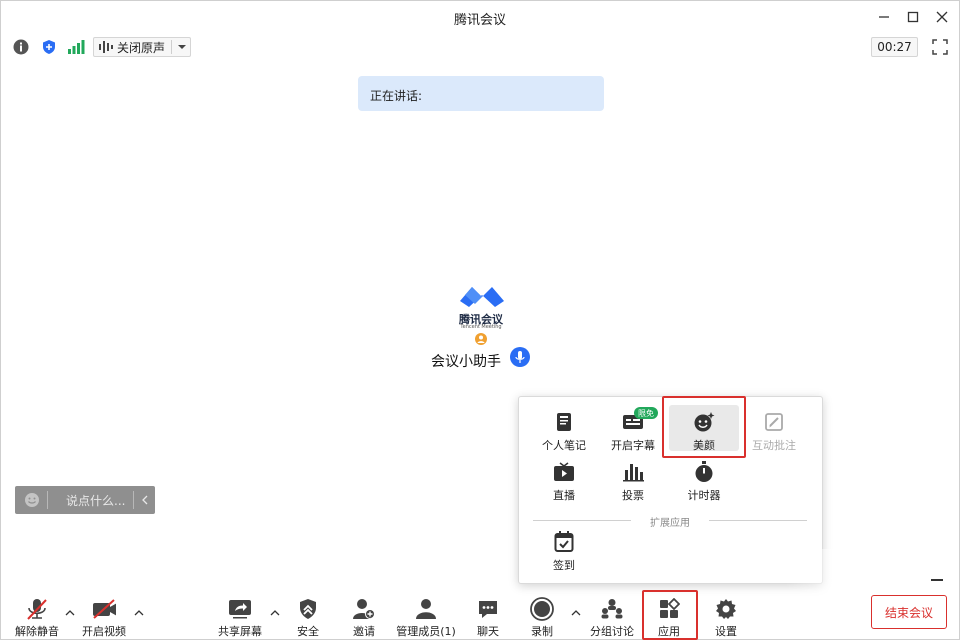  What do you see at coordinates (481, 327) in the screenshot?
I see `logo-subtitle: Tencent Meeting` at bounding box center [481, 327].